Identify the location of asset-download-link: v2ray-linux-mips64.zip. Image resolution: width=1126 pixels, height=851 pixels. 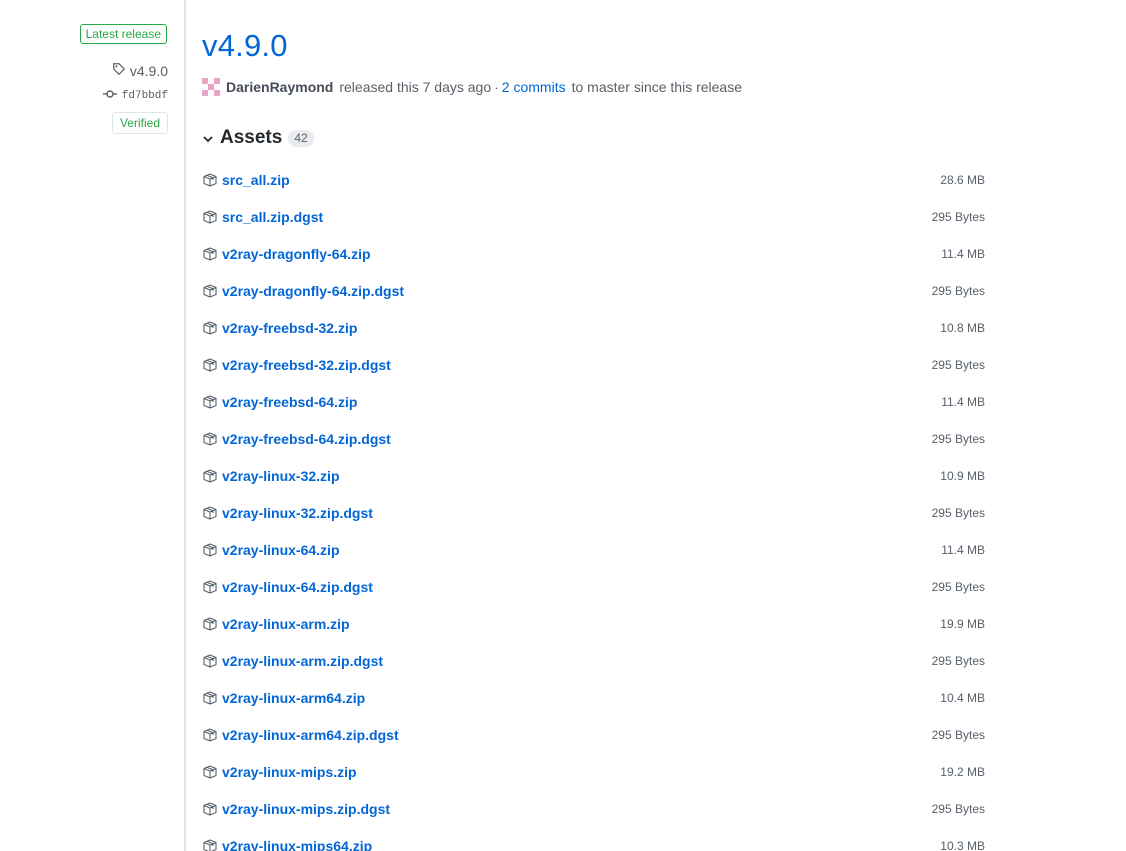
(287, 844).